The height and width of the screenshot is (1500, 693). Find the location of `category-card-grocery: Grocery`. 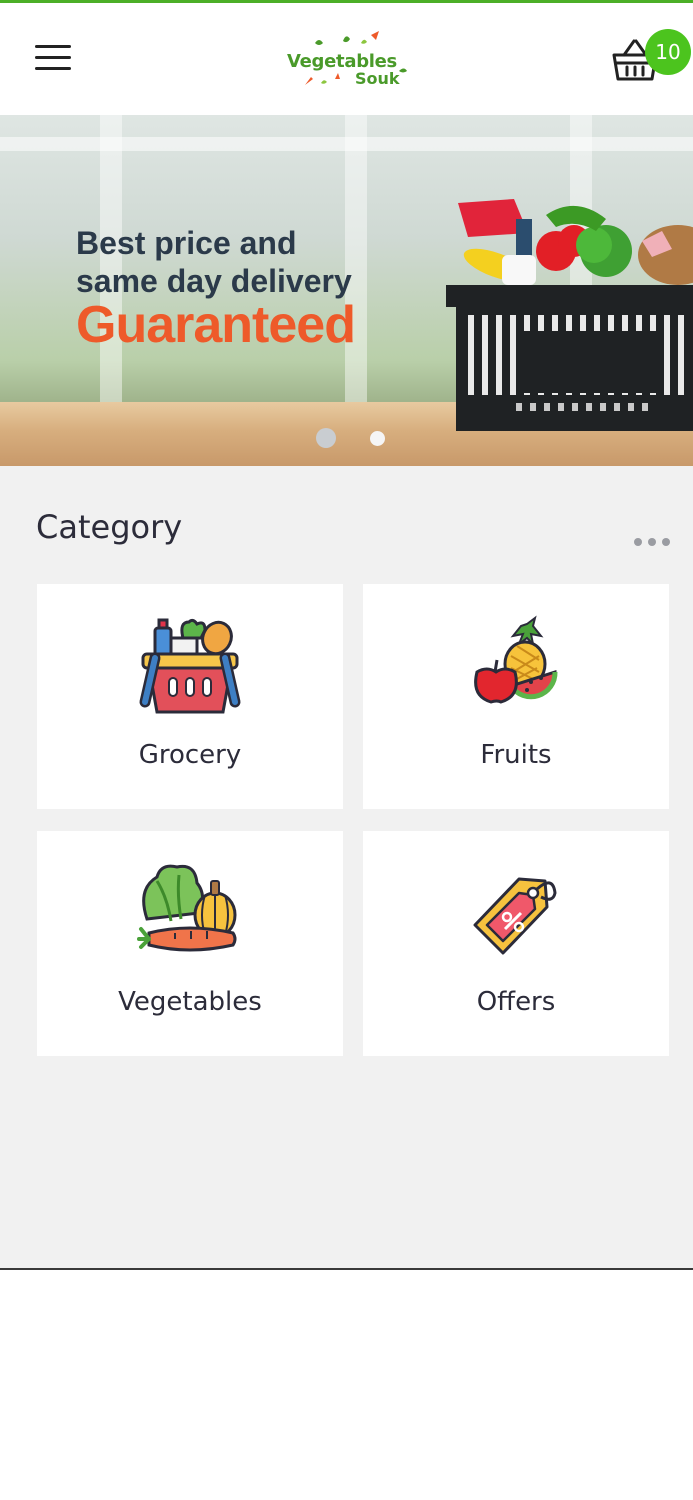

category-card-grocery: Grocery is located at coordinates (190, 696).